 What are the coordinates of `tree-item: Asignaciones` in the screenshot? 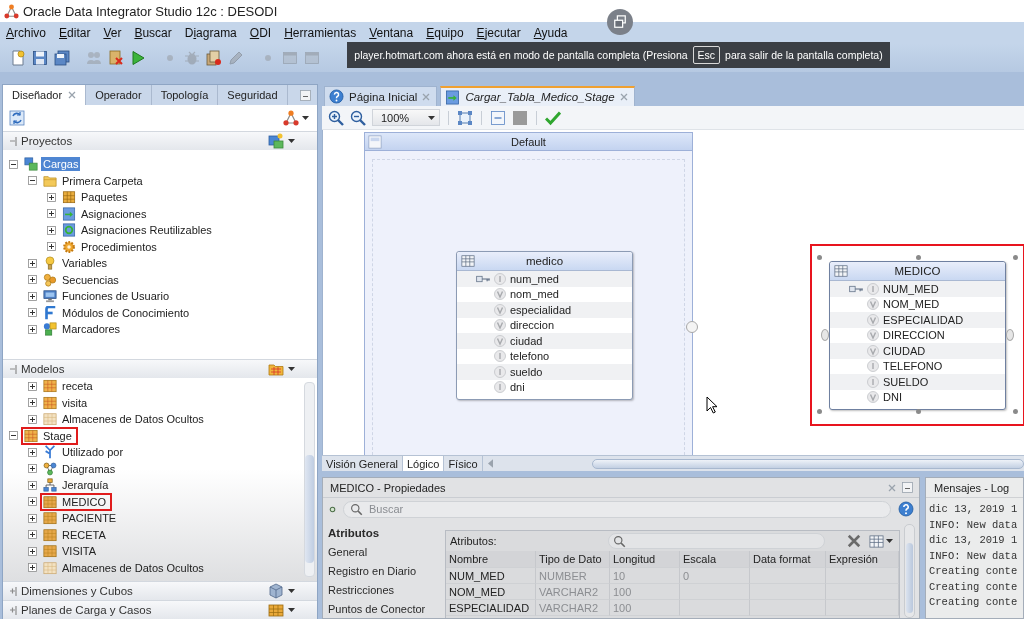 It's located at (114, 213).